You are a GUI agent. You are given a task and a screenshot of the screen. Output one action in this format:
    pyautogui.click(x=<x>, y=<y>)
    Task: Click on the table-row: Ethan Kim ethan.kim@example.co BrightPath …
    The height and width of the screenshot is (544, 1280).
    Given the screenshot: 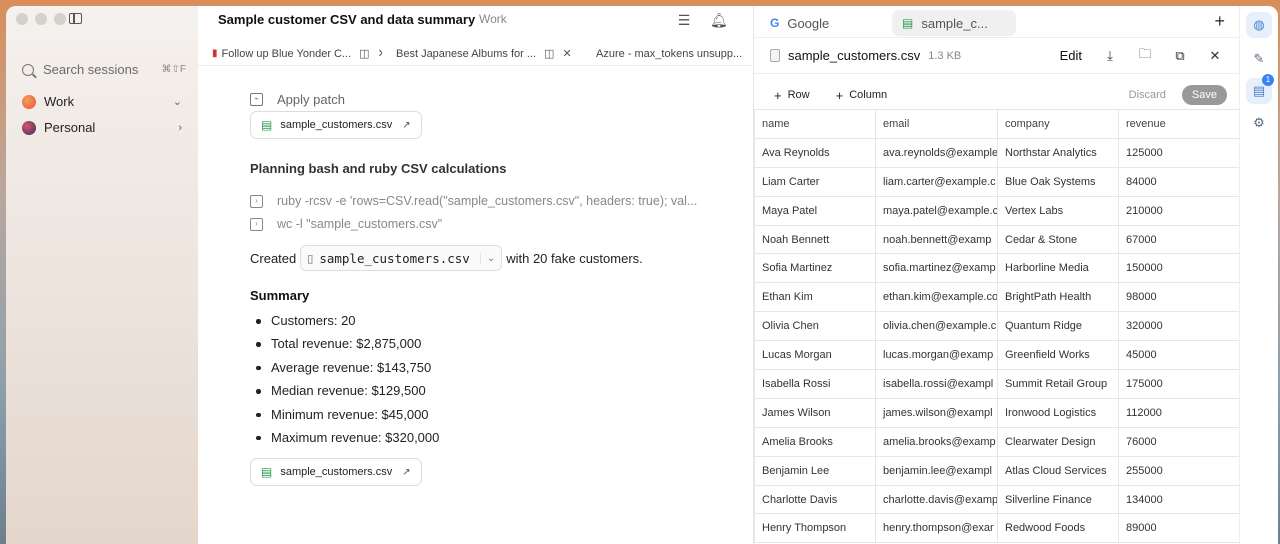 What is the action you would take?
    pyautogui.click(x=997, y=297)
    